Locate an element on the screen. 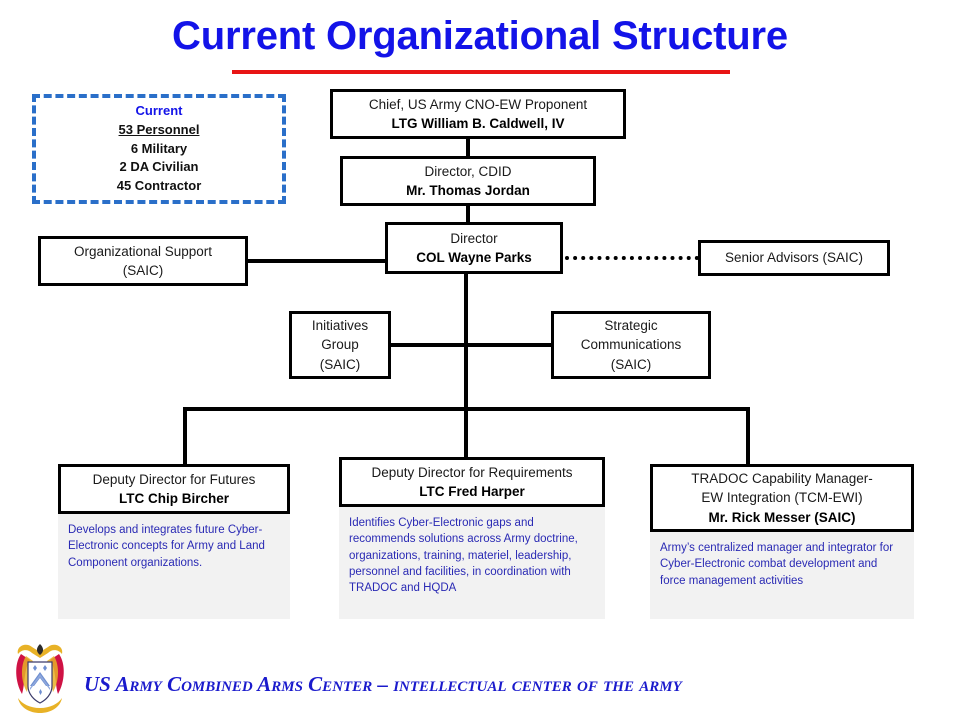 This screenshot has height=720, width=960. node-initiatives-line2: Group is located at coordinates (340, 345).